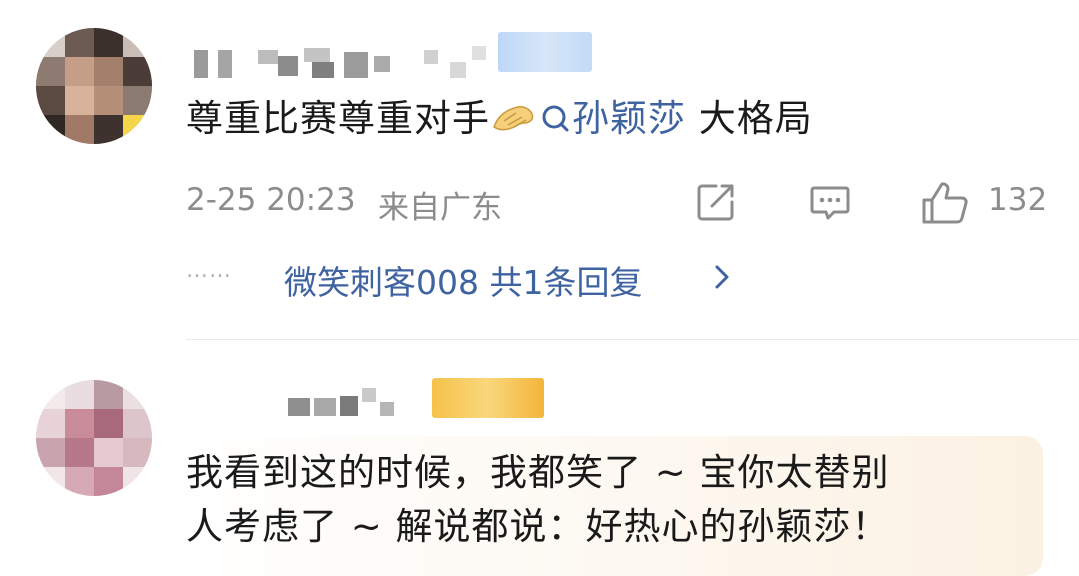 The height and width of the screenshot is (576, 1079). Describe the element at coordinates (830, 202) in the screenshot. I see `comment-icon` at that location.